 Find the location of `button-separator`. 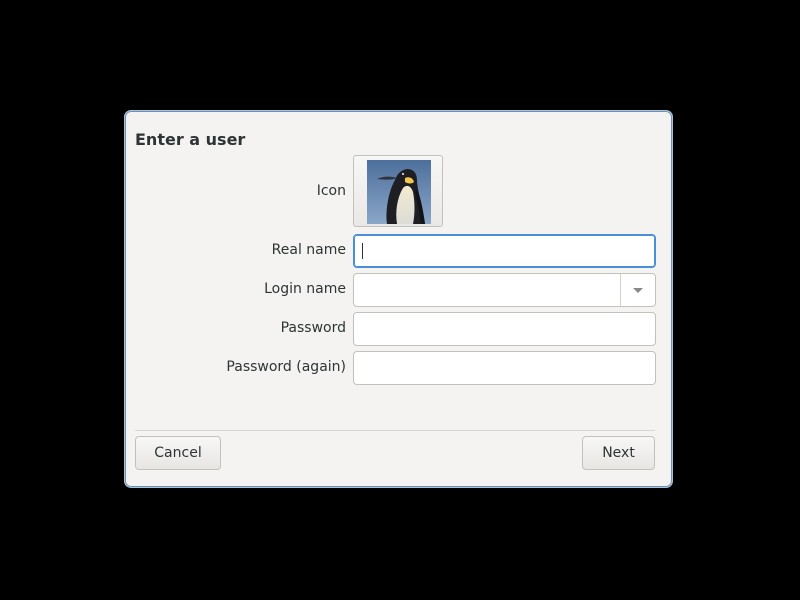

button-separator is located at coordinates (395, 430).